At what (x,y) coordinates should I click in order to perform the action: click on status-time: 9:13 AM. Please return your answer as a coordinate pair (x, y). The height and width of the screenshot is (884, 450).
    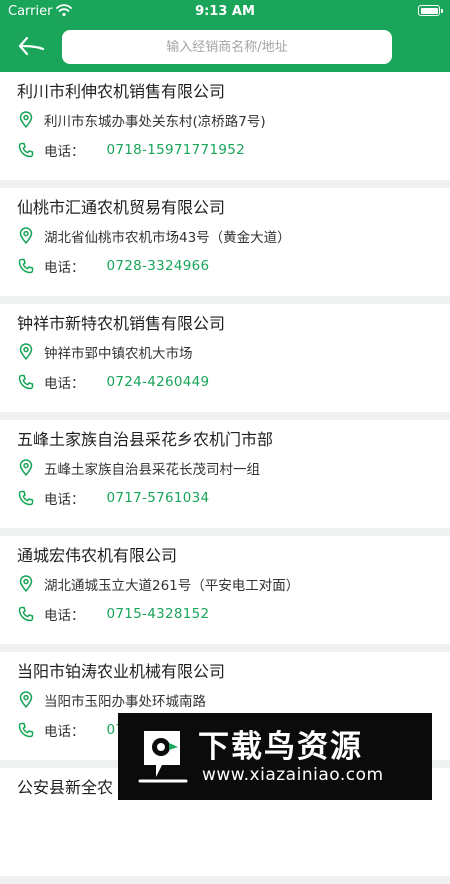
    Looking at the image, I should click on (225, 11).